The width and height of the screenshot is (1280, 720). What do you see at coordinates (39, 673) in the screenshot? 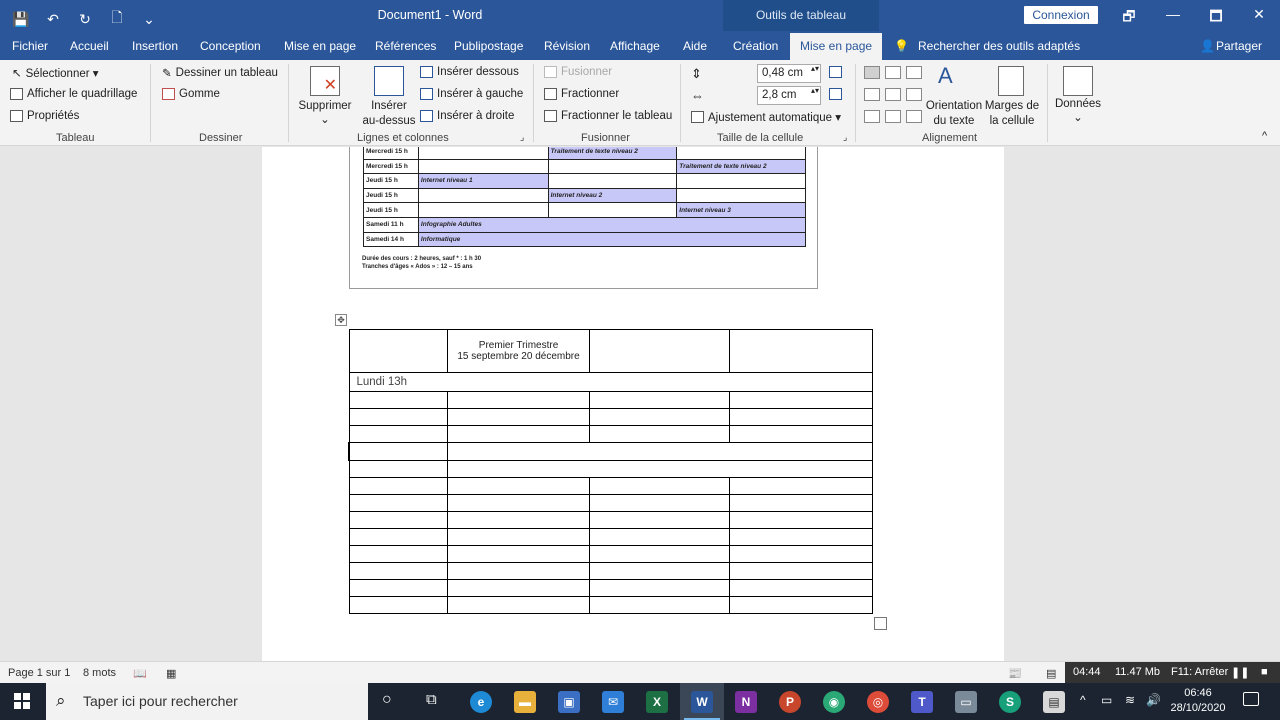
I see `page-count: Page 1 sur 1` at bounding box center [39, 673].